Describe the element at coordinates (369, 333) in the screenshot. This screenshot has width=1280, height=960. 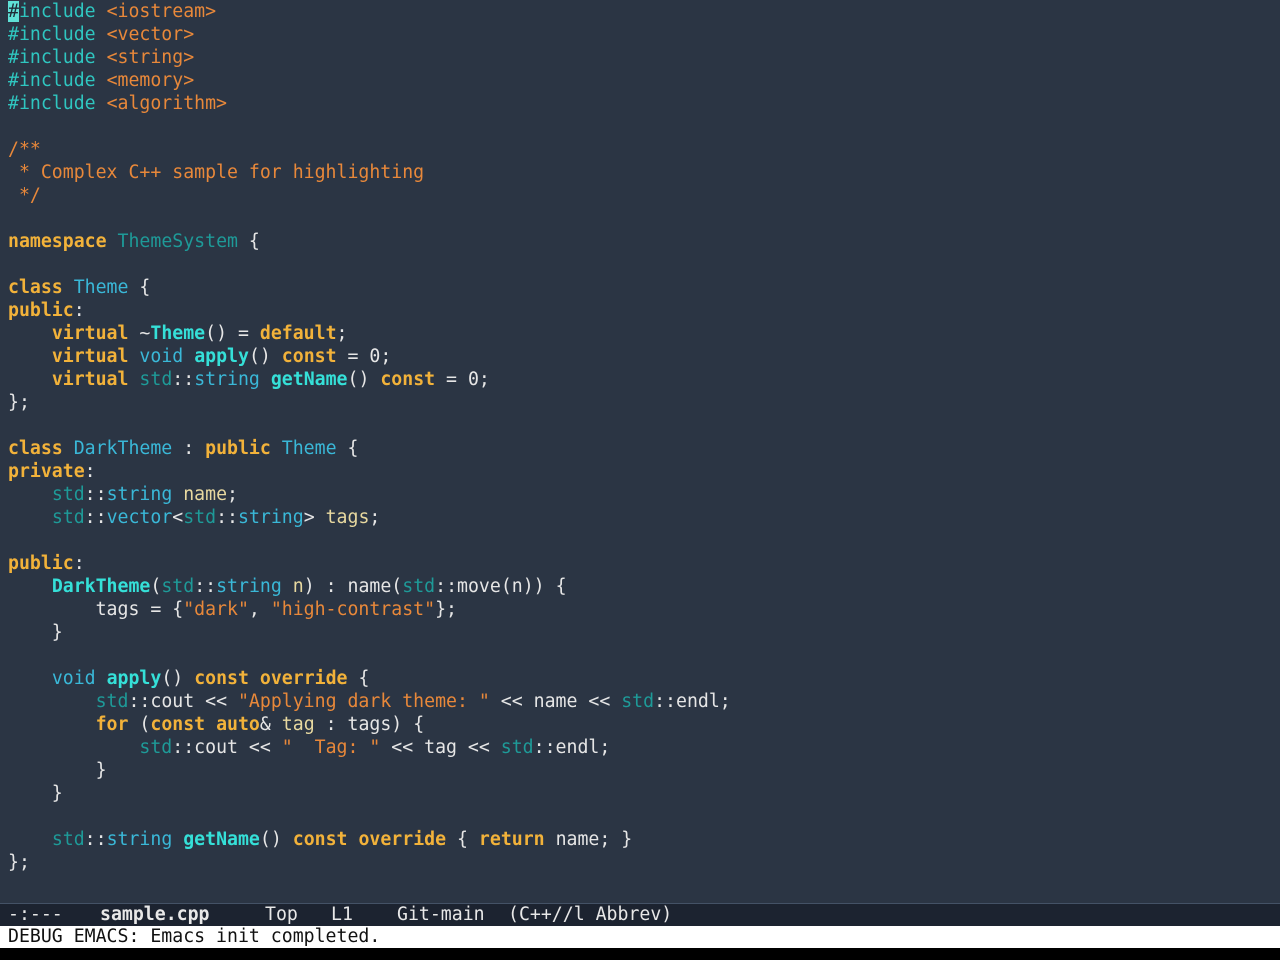
I see `code-line: virtual ~Theme() = default;` at that location.